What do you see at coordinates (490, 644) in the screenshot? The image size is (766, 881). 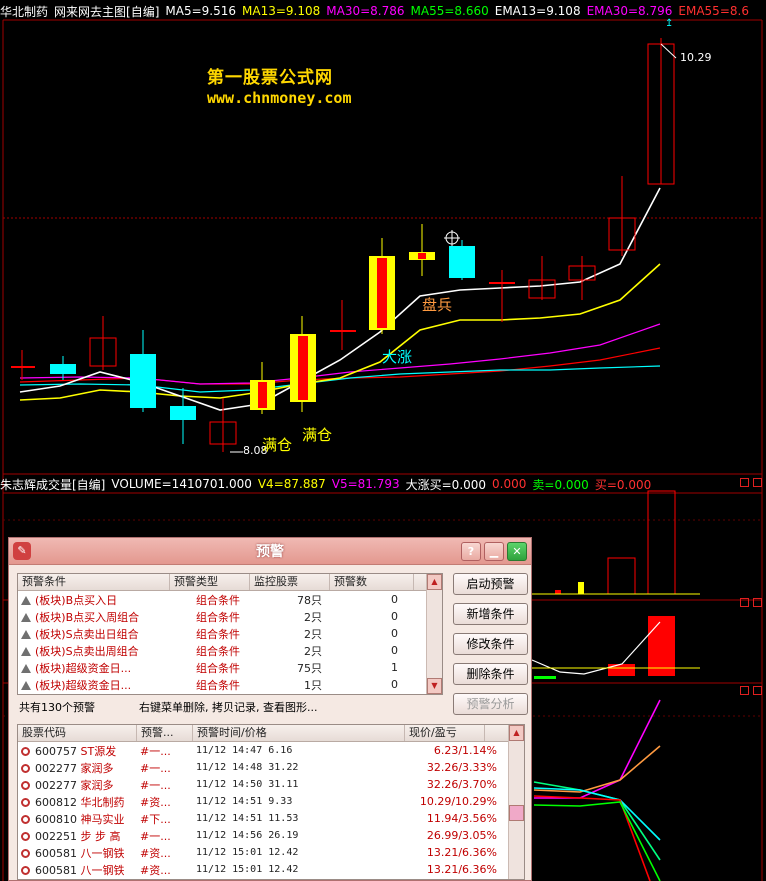 I see `edit-condition-button: 修改条件` at bounding box center [490, 644].